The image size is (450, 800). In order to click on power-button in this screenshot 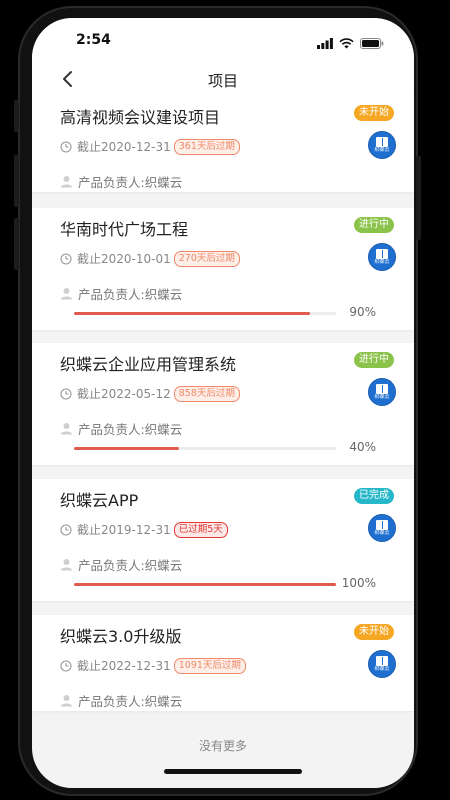, I will do `click(418, 198)`.